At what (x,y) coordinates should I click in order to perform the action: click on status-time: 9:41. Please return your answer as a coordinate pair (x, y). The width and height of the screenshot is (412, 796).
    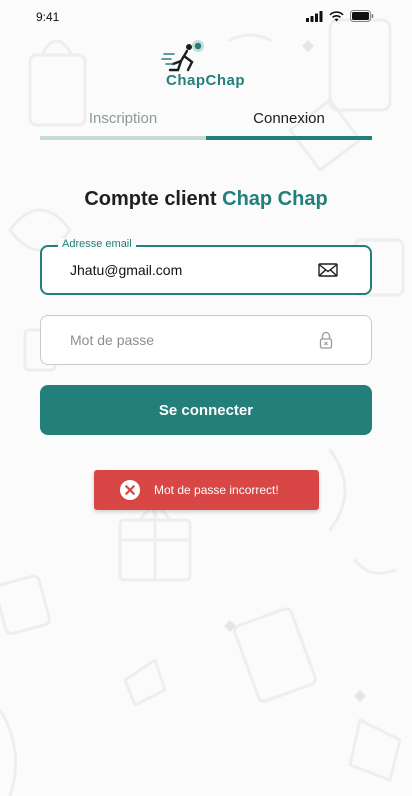
    Looking at the image, I should click on (48, 17).